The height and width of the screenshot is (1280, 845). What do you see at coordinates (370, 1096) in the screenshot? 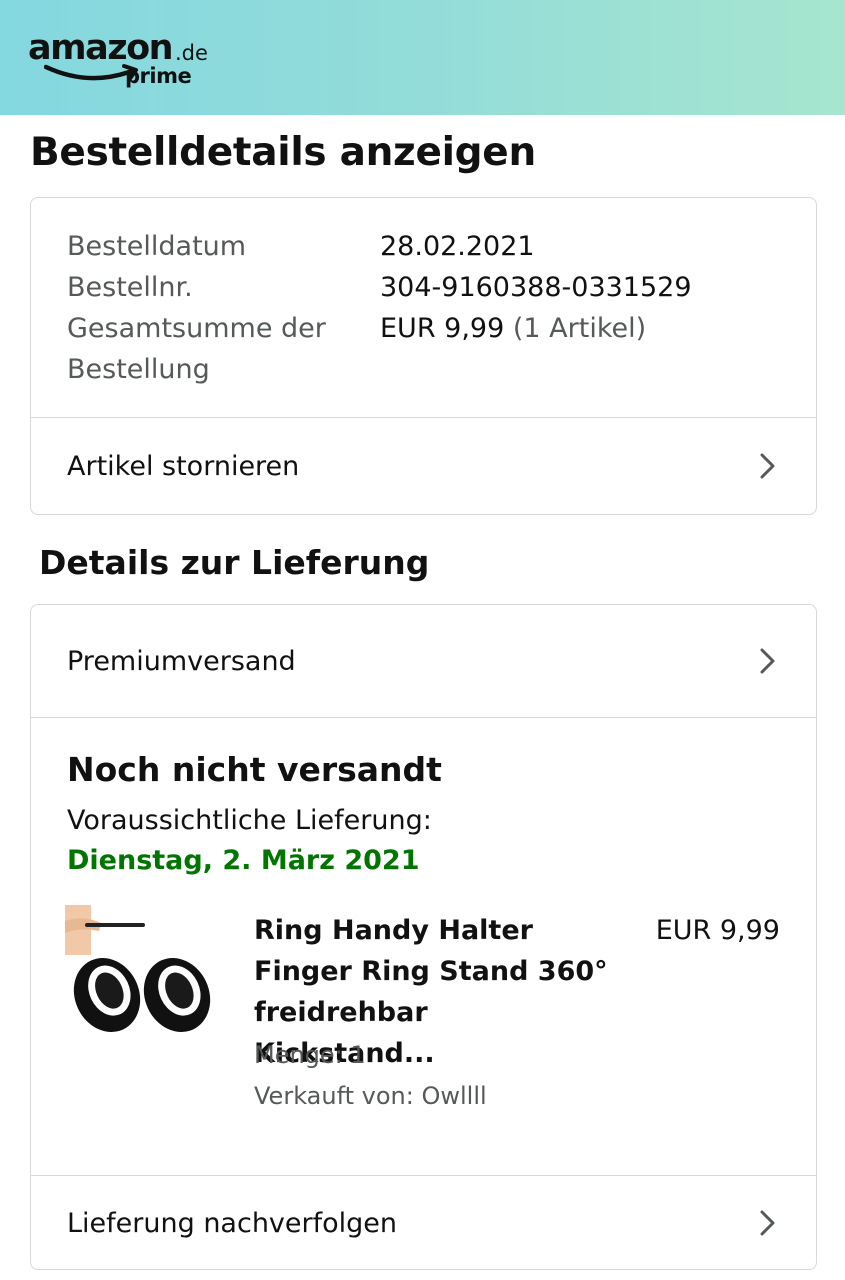
I see `product-seller: Verkauft von: Owllll` at bounding box center [370, 1096].